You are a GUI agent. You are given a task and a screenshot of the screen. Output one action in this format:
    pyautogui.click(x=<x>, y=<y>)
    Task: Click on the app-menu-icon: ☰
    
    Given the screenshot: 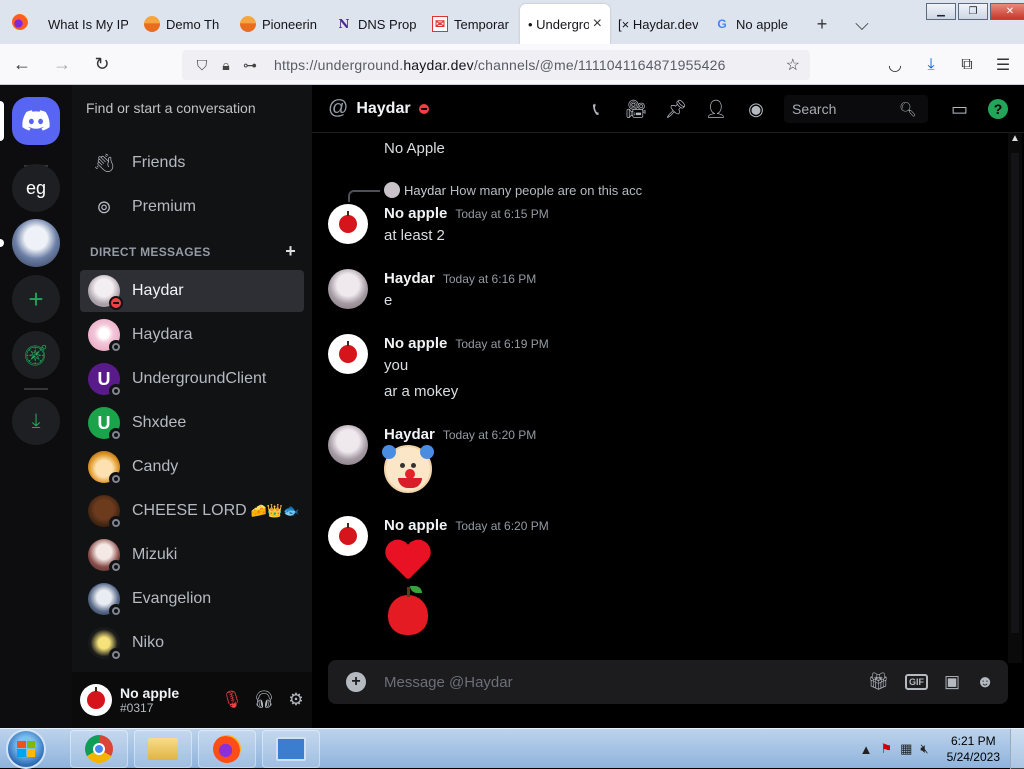 What is the action you would take?
    pyautogui.click(x=1003, y=65)
    